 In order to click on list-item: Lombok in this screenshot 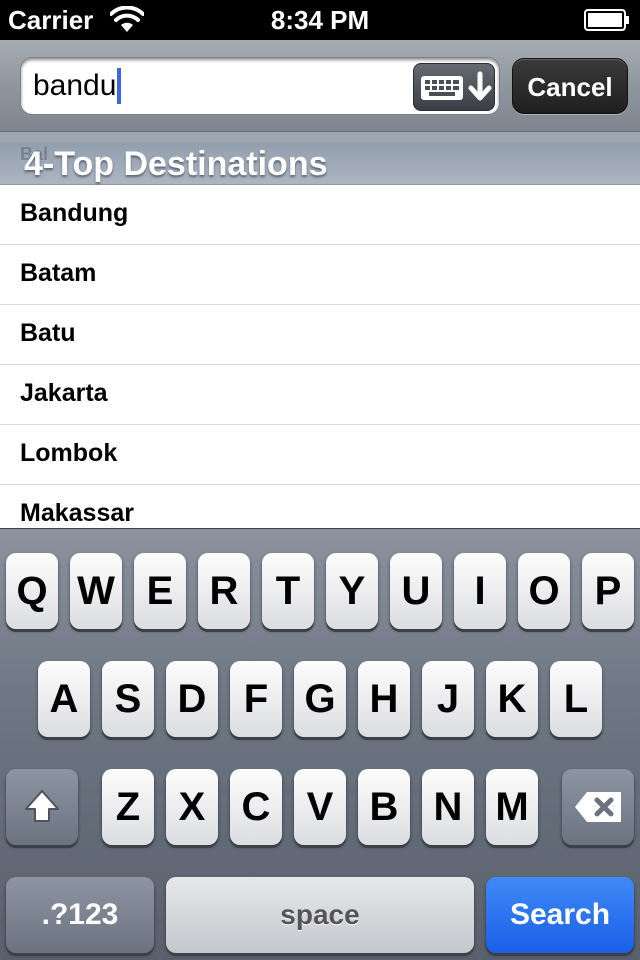, I will do `click(320, 455)`.